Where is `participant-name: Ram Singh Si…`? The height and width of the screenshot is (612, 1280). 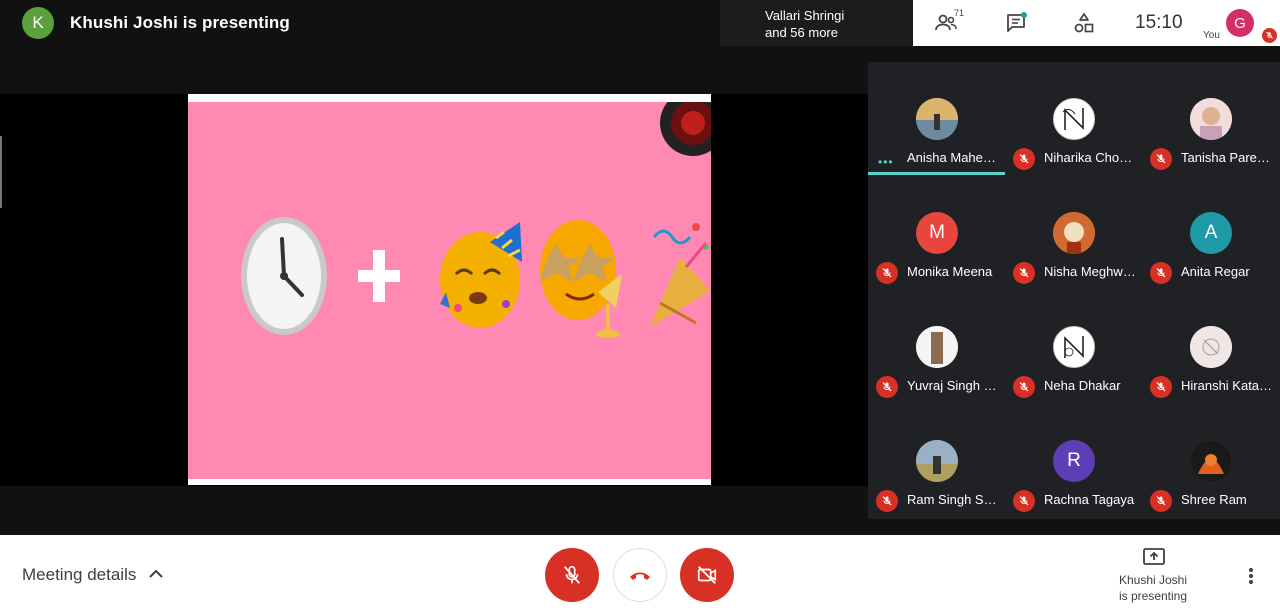 participant-name: Ram Singh Si… is located at coordinates (953, 499).